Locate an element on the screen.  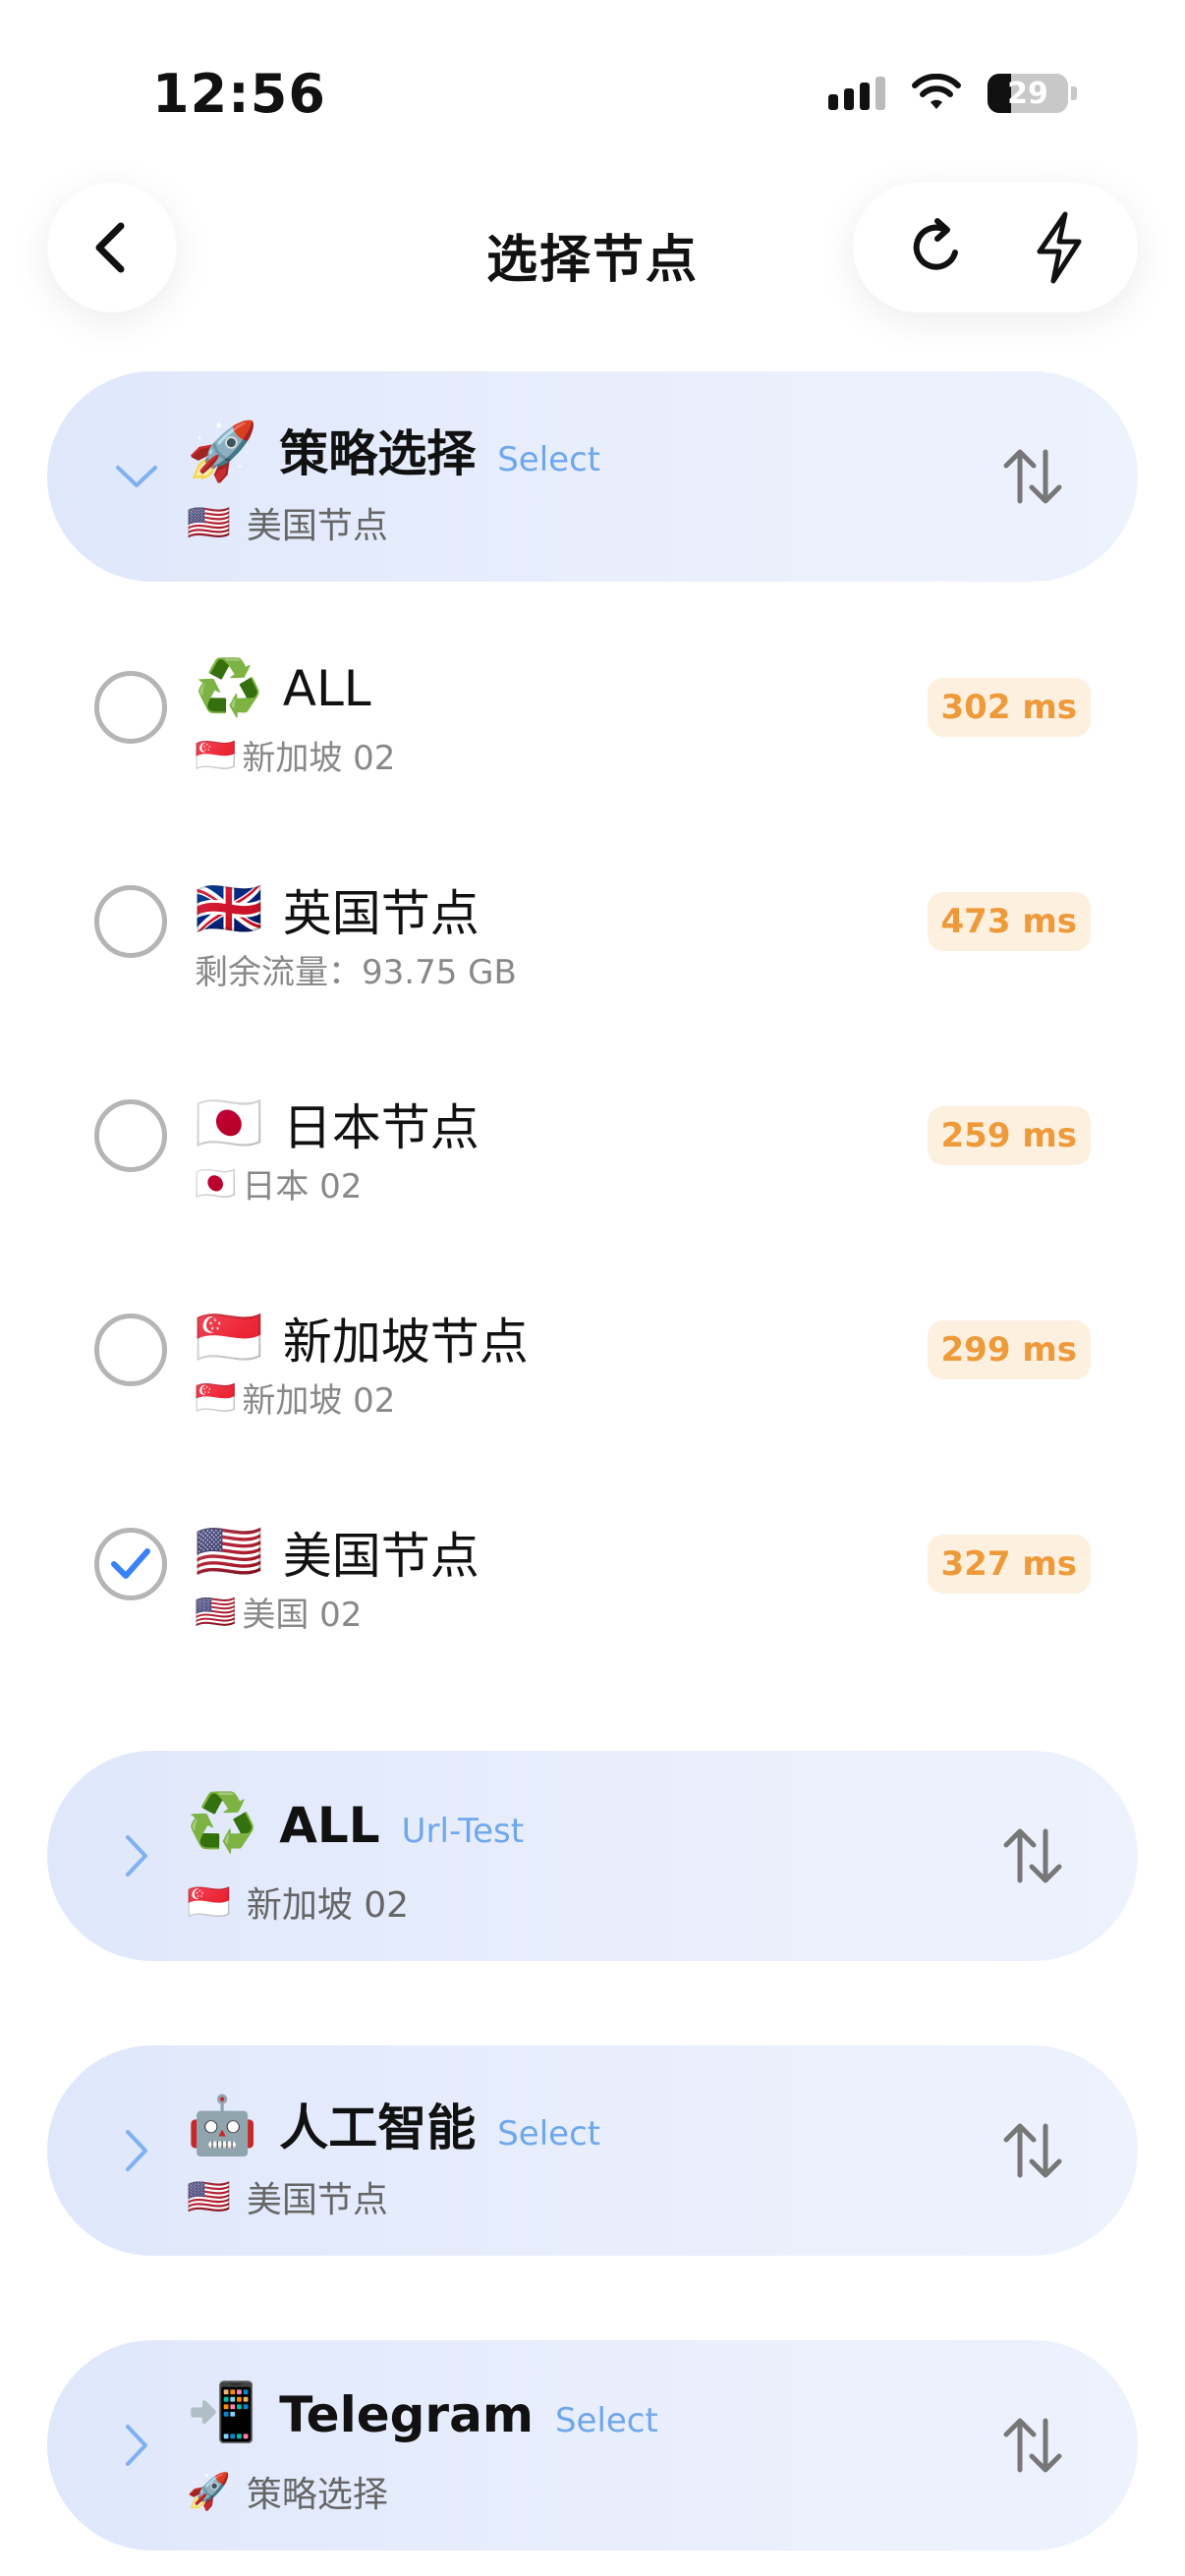
status-indicators: 29 is located at coordinates (953, 93).